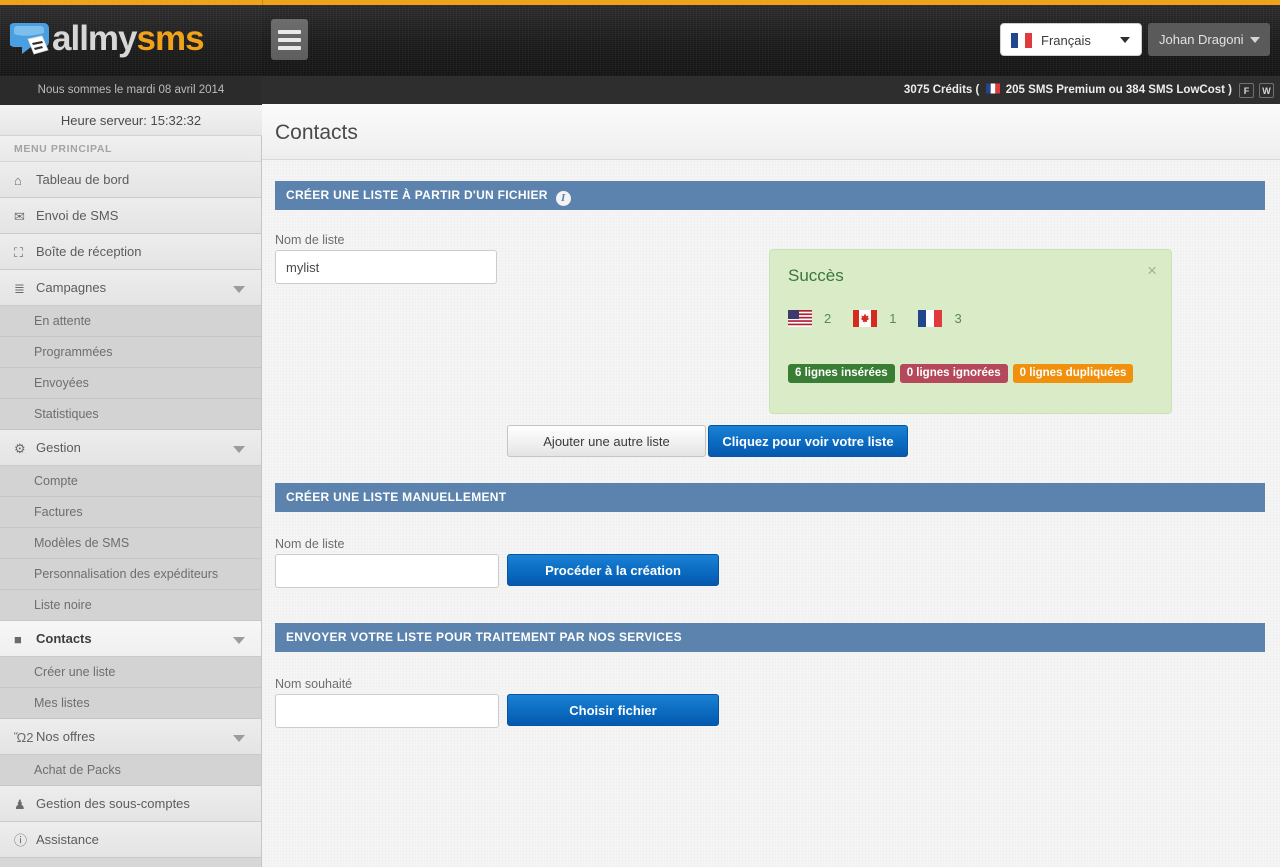 This screenshot has height=867, width=1280. What do you see at coordinates (130, 605) in the screenshot?
I see `sidebar-subitem-liste-noire: Liste noire` at bounding box center [130, 605].